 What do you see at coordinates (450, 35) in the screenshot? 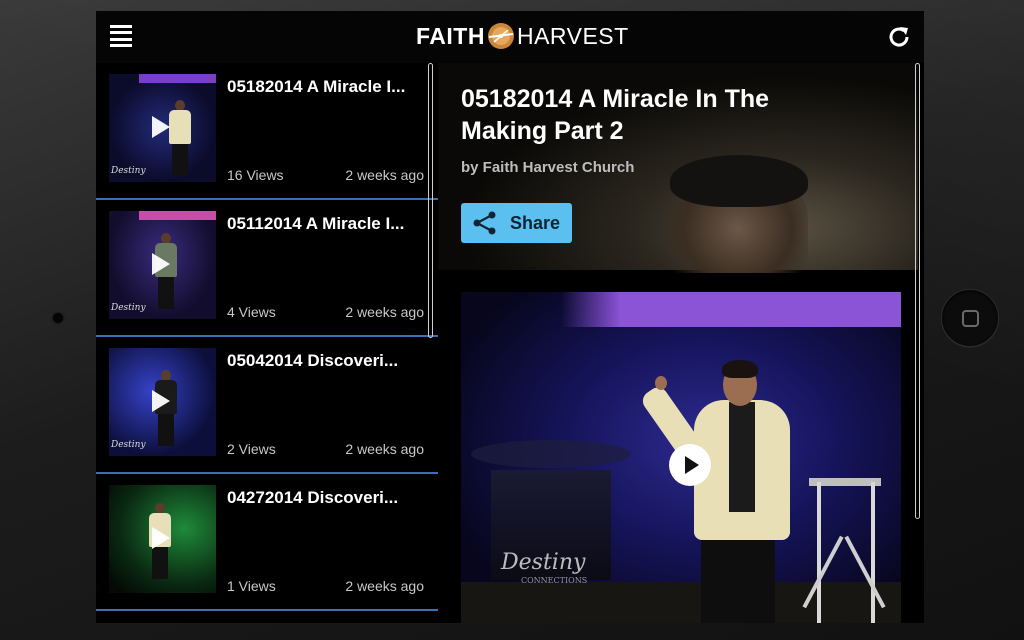
I see `logo-word-faith: FAITH` at bounding box center [450, 35].